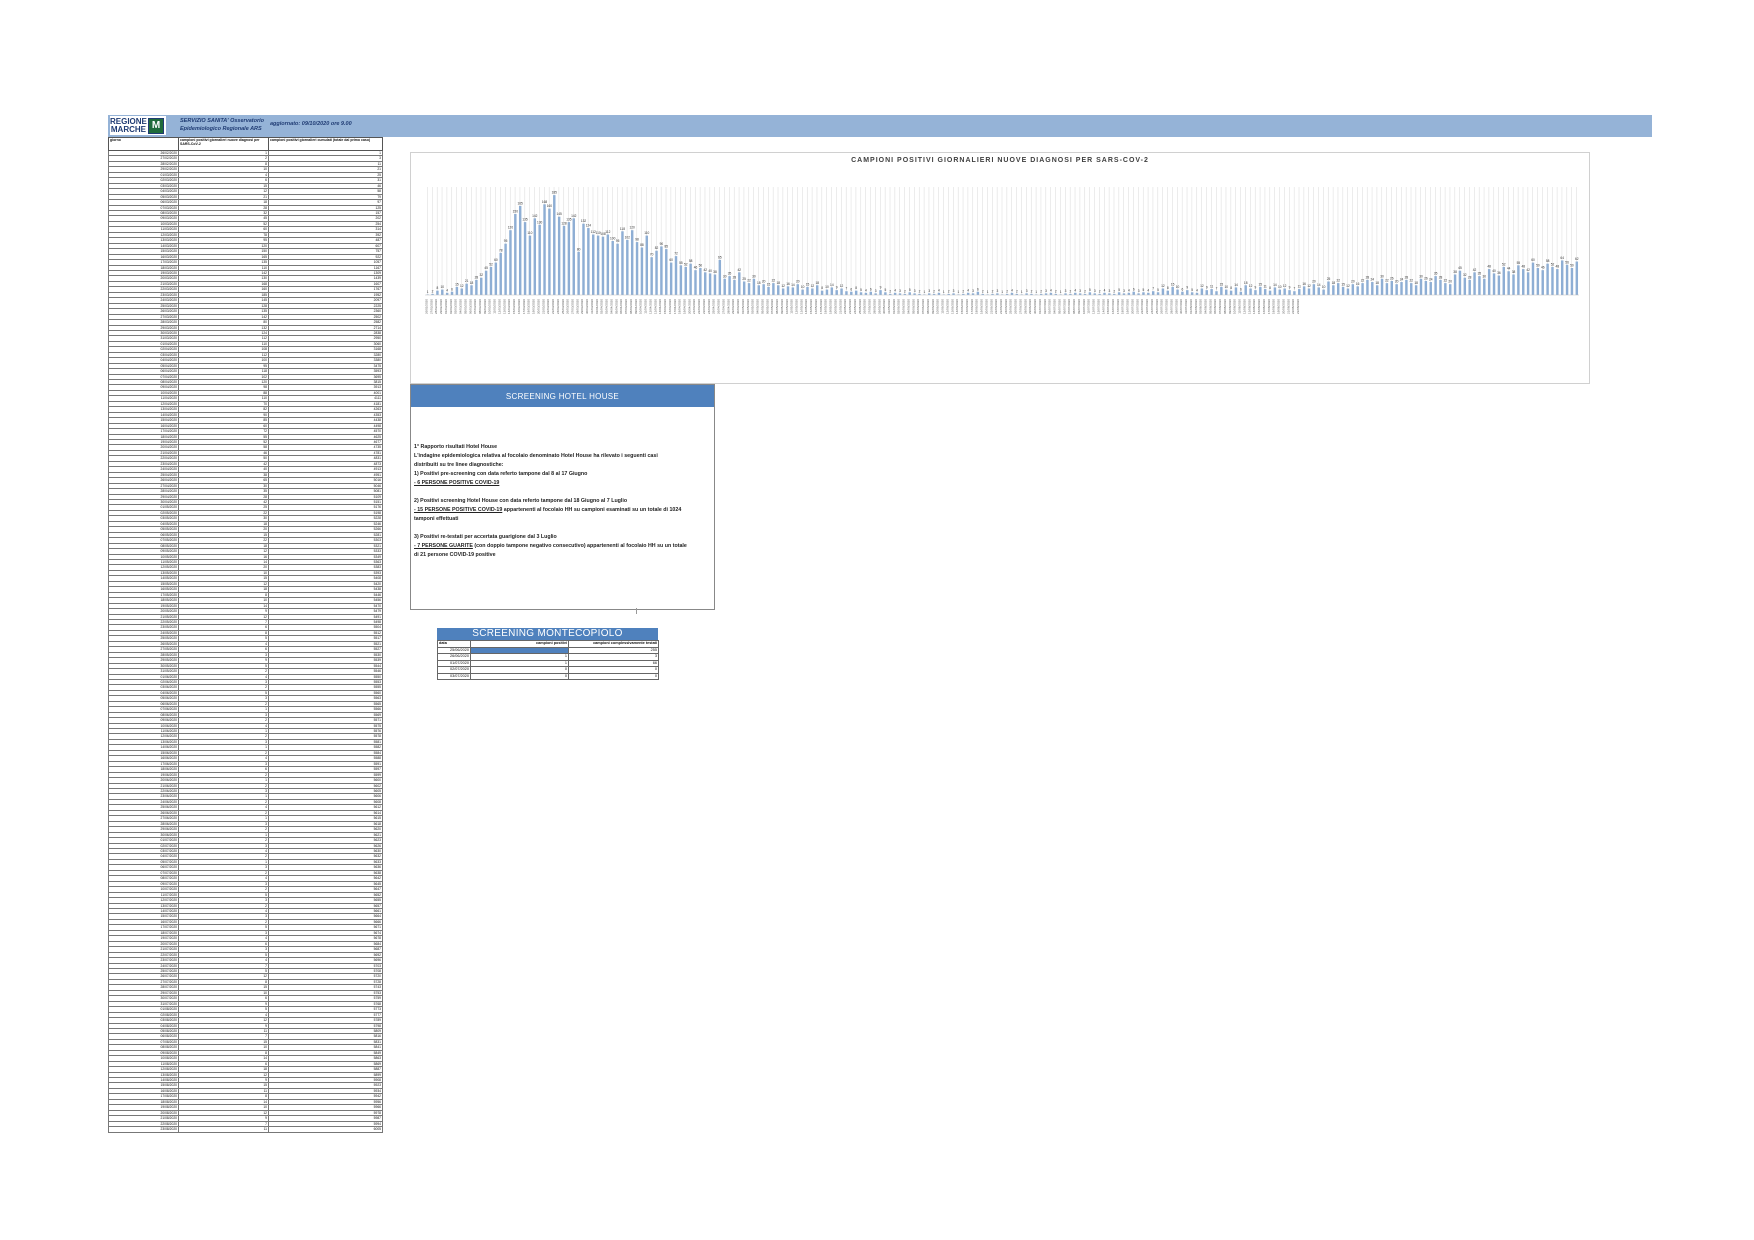 This screenshot has height=1240, width=1754. I want to click on x-tick-label: 14/07/2020, so click(1103, 306).